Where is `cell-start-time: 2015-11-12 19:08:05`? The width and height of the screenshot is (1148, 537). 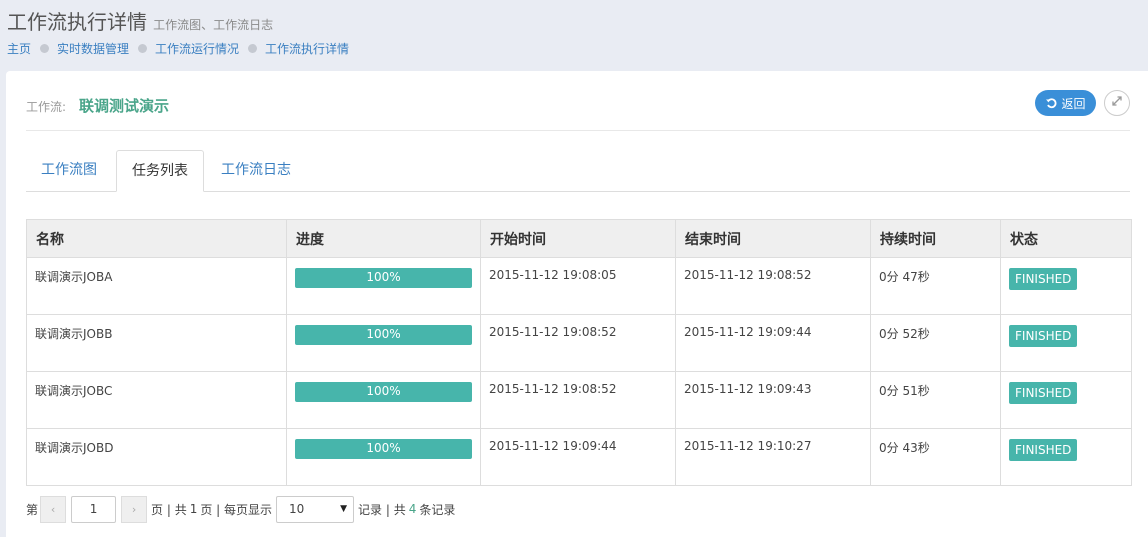
cell-start-time: 2015-11-12 19:08:05 is located at coordinates (578, 286).